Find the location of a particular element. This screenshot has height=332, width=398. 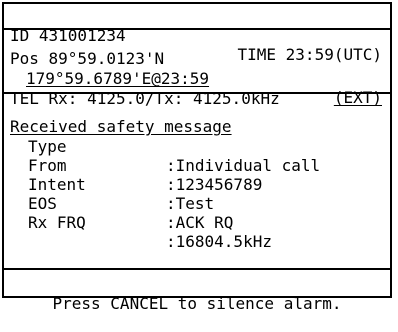

divider-tel is located at coordinates (197, 93).